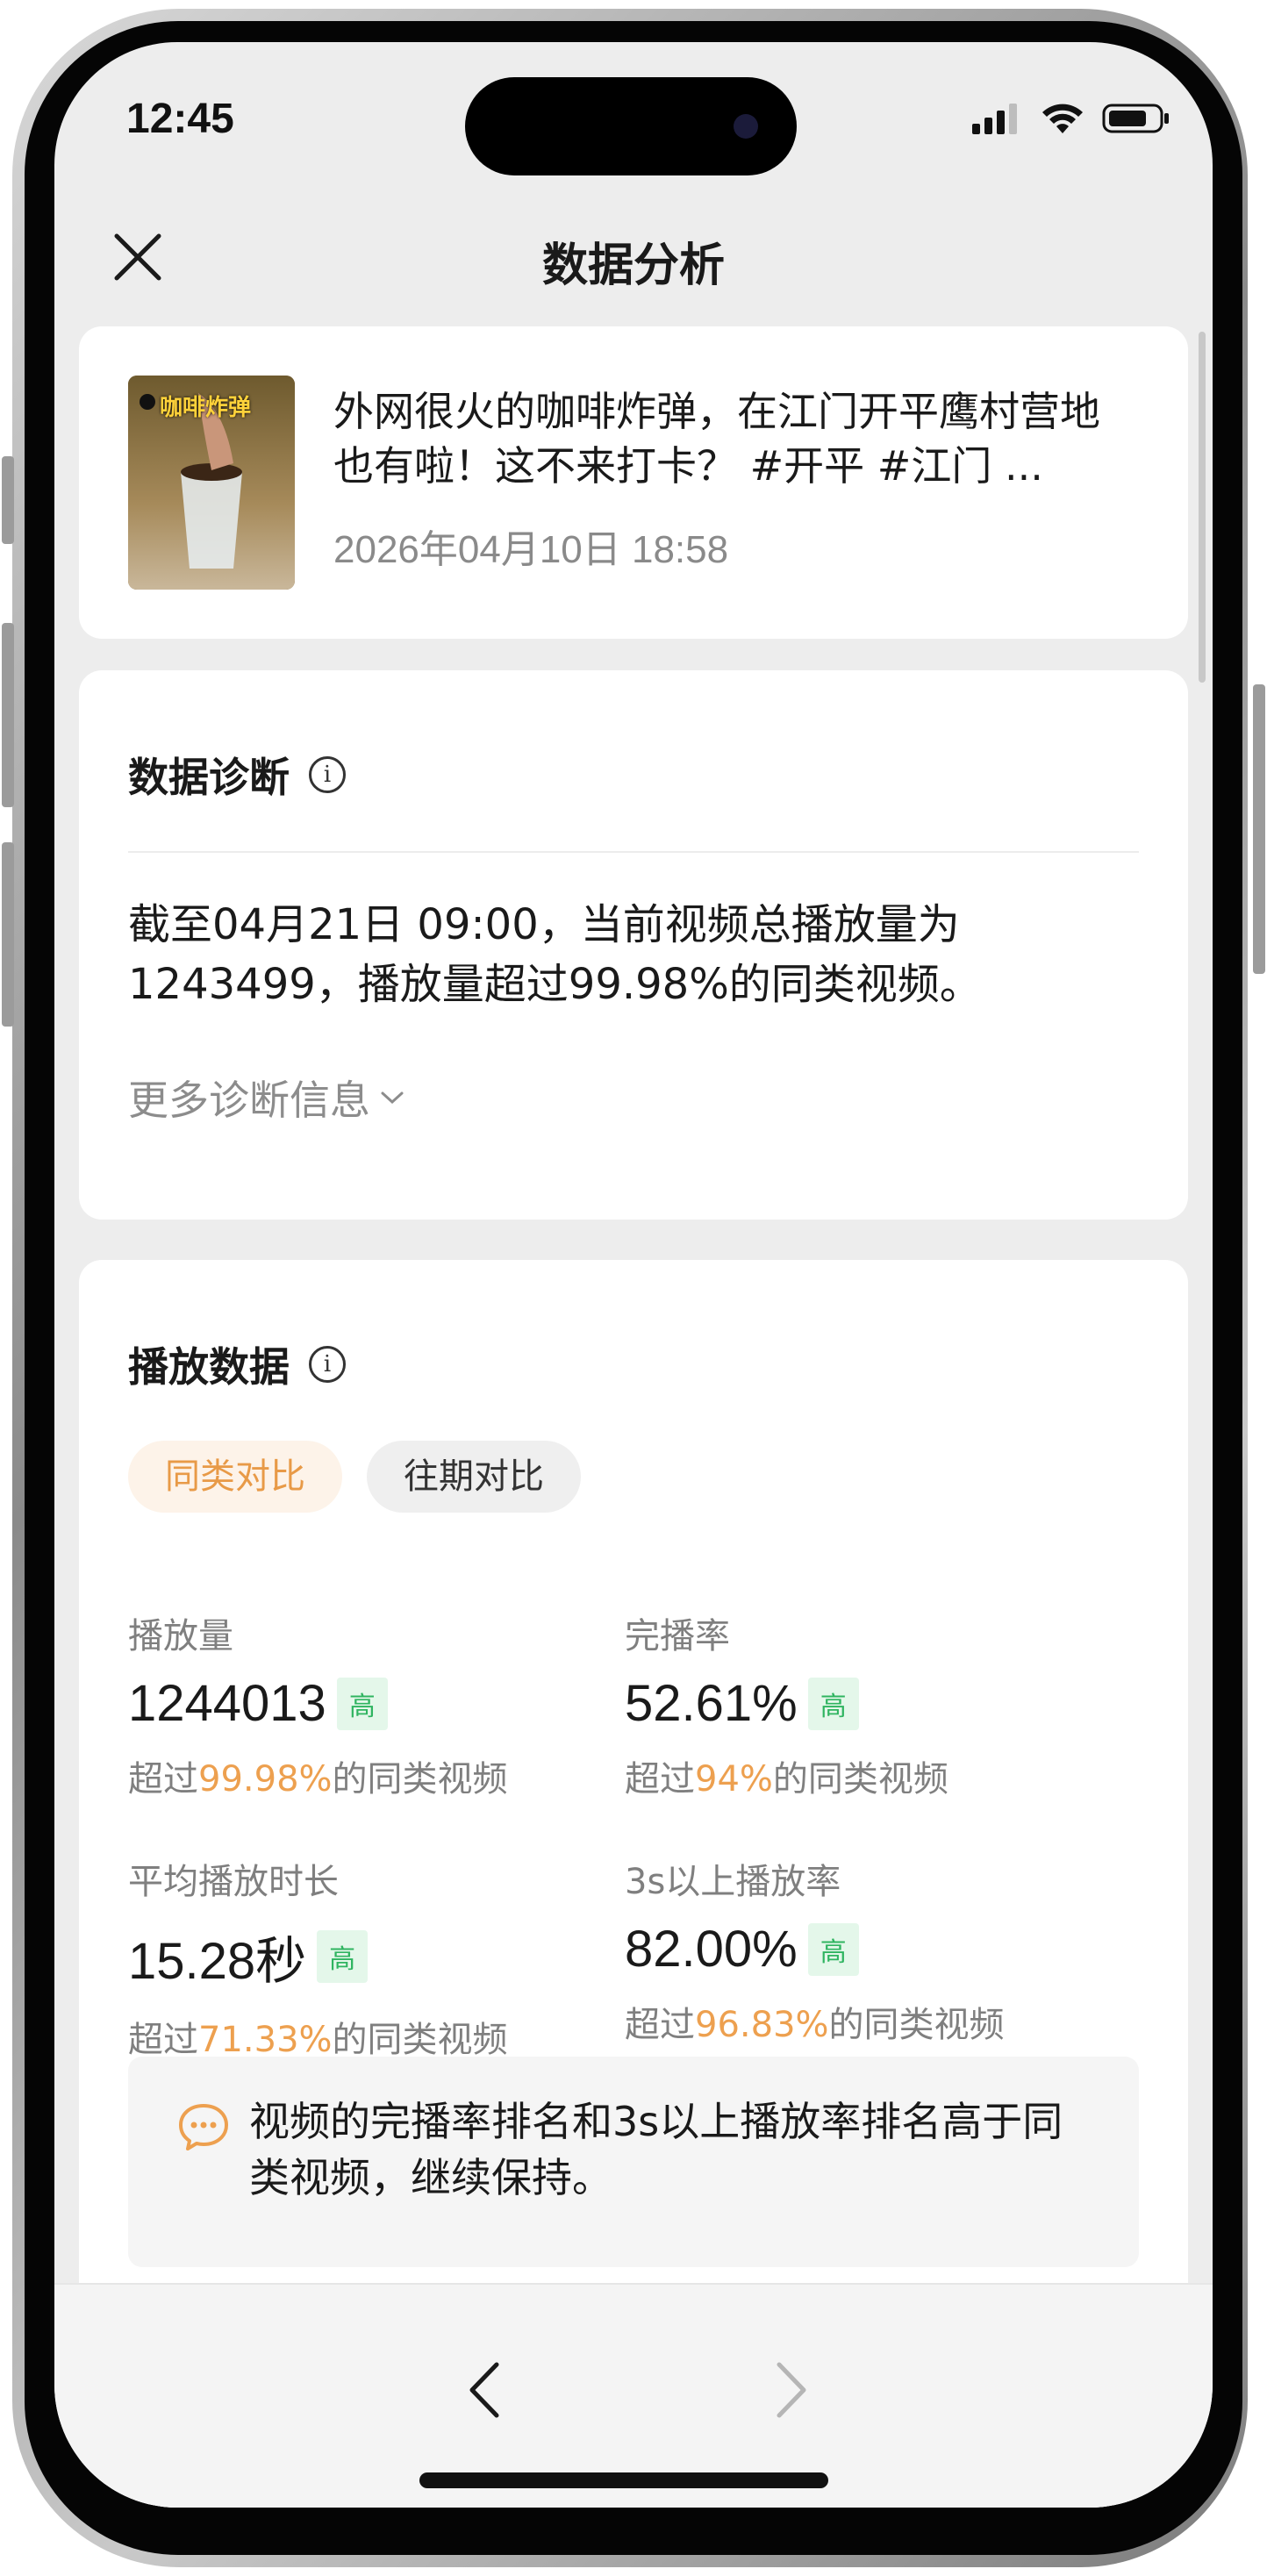 The width and height of the screenshot is (1267, 2576). What do you see at coordinates (1202, 507) in the screenshot?
I see `scrollbar` at bounding box center [1202, 507].